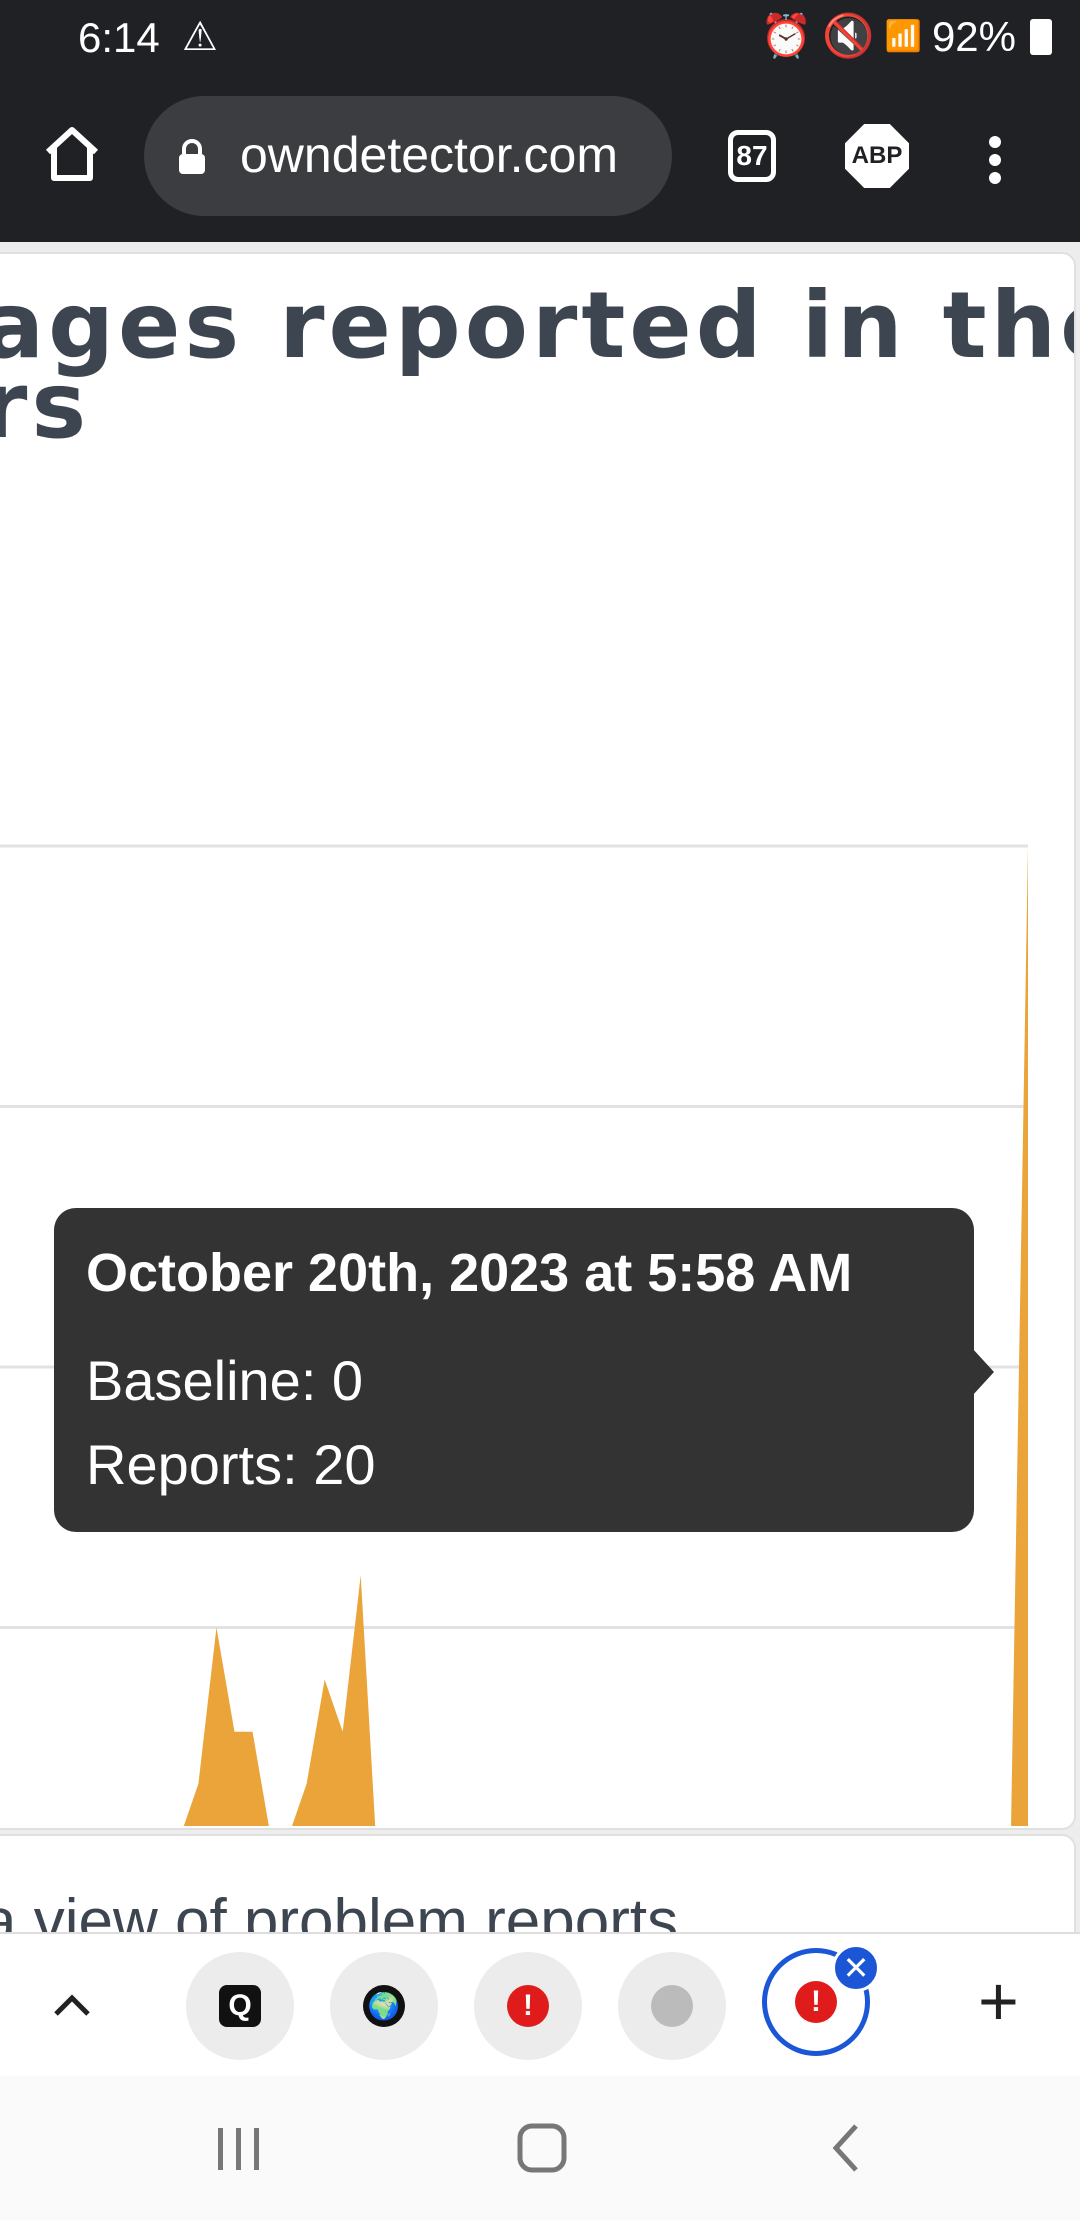 This screenshot has width=1080, height=2220. I want to click on alarm-icon: ⏰, so click(786, 35).